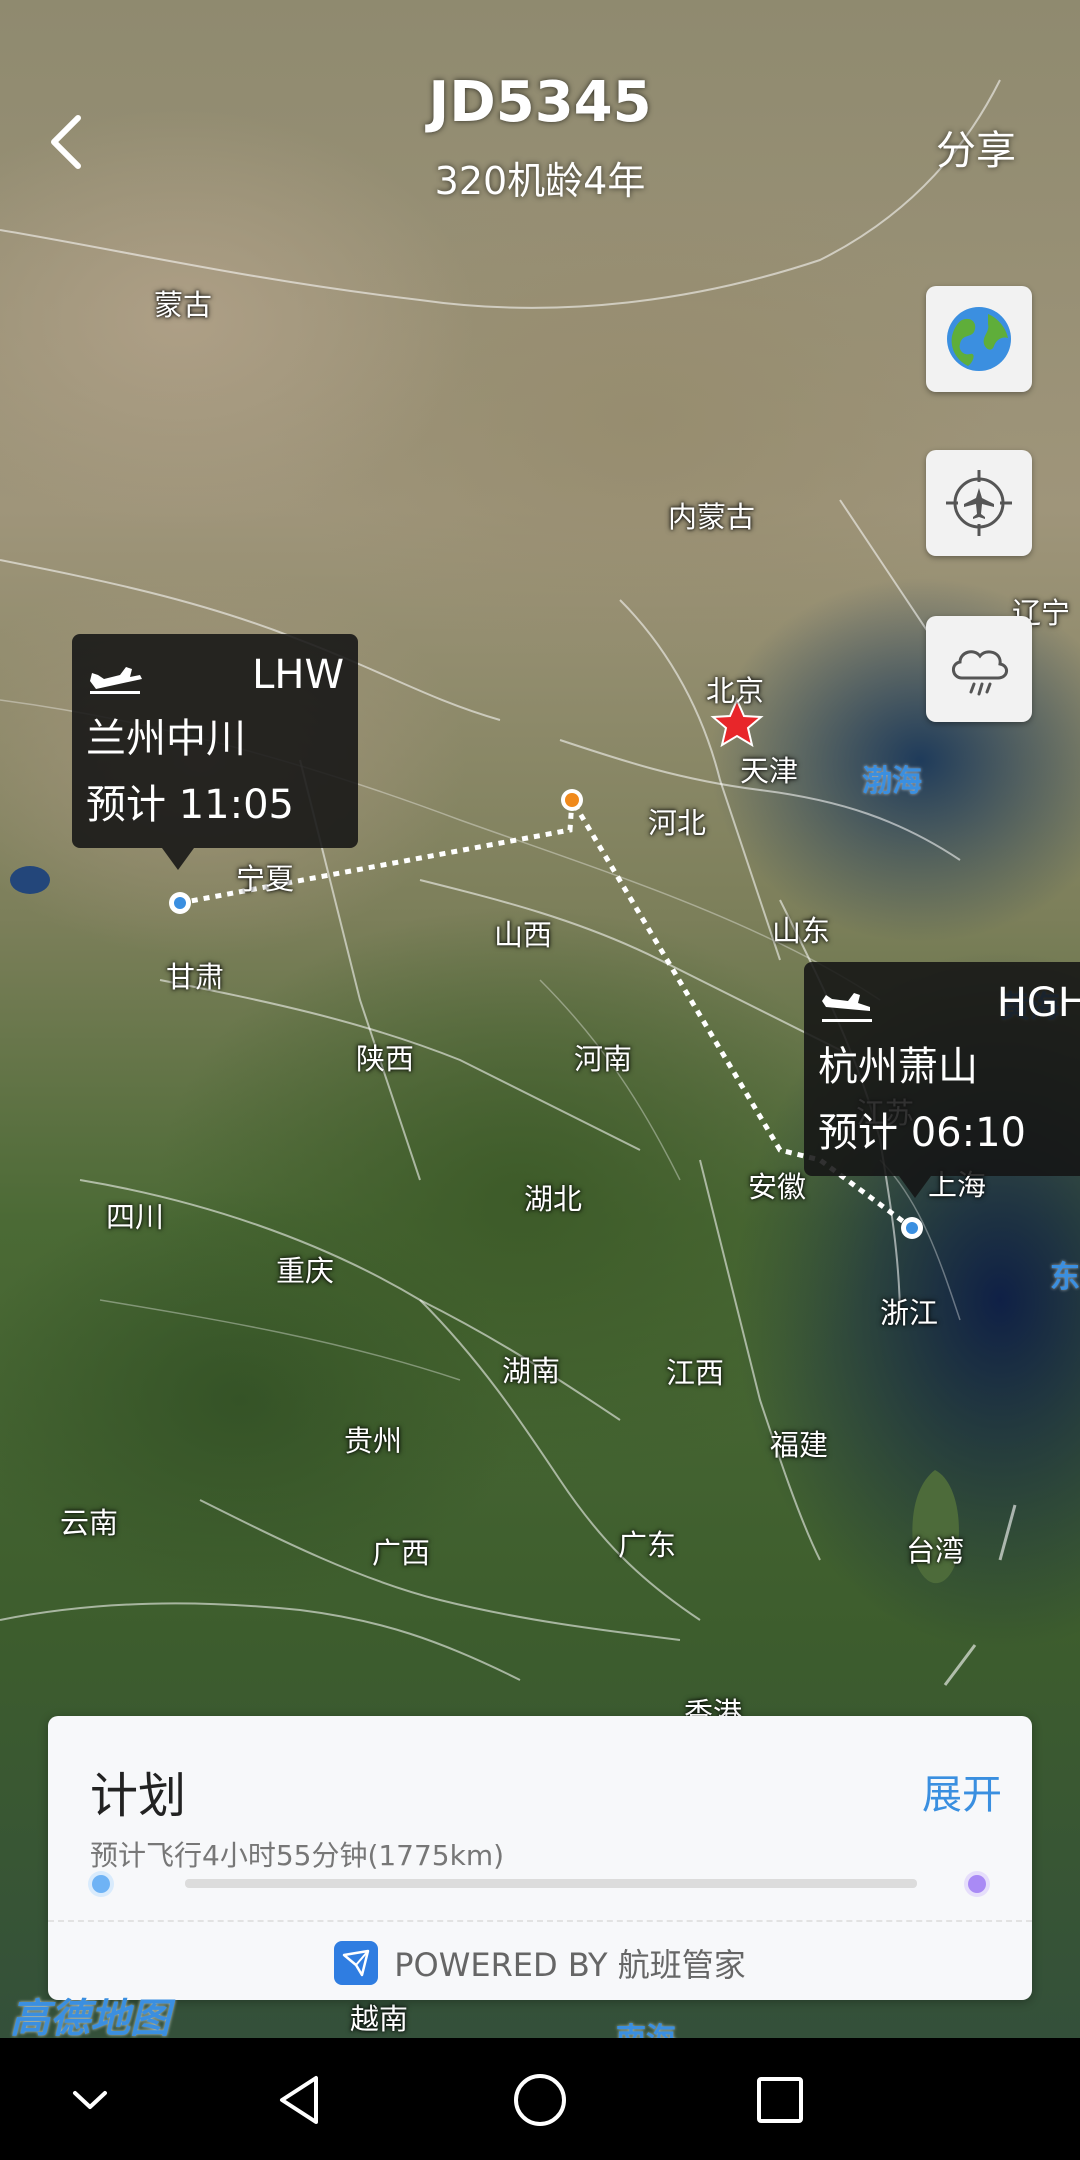  I want to click on landing-icon, so click(847, 1007).